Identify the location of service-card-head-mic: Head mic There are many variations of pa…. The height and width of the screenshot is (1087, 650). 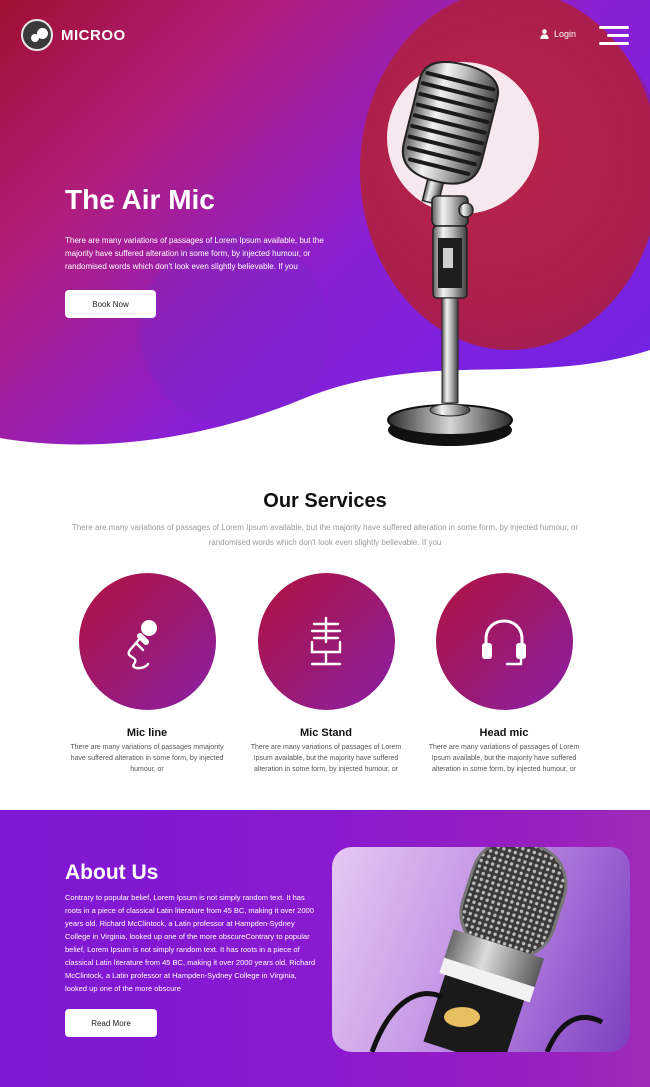
(504, 674).